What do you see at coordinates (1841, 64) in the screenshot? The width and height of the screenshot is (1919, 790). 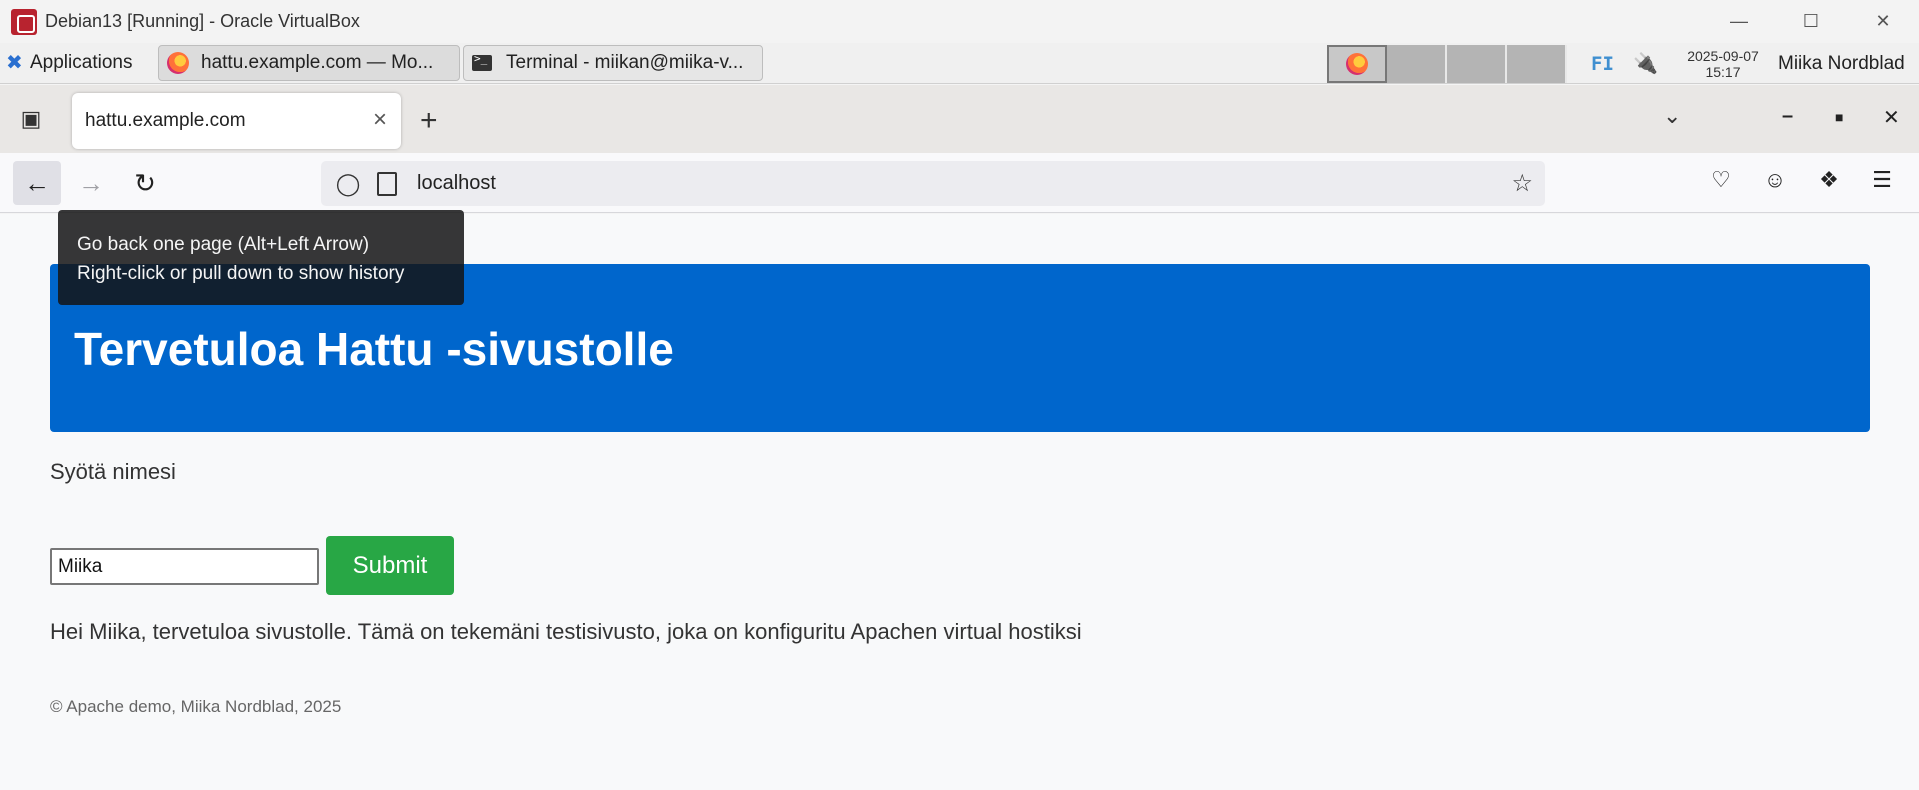 I see `user-menu: Miika Nordblad` at bounding box center [1841, 64].